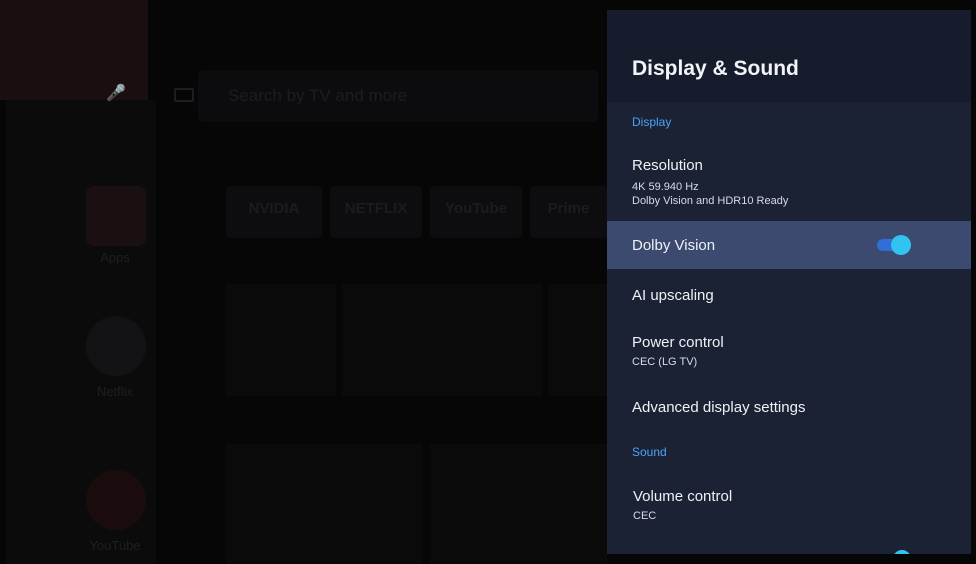 Image resolution: width=976 pixels, height=564 pixels. What do you see at coordinates (789, 507) in the screenshot?
I see `settings-item-volume-control: Volume control CEC` at bounding box center [789, 507].